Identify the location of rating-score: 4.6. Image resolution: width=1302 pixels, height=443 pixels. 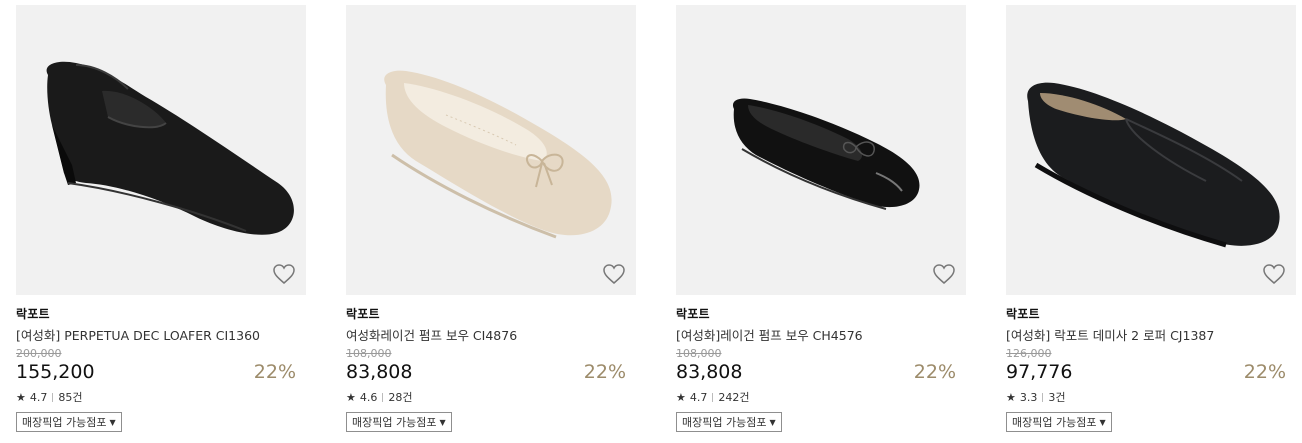
(368, 397).